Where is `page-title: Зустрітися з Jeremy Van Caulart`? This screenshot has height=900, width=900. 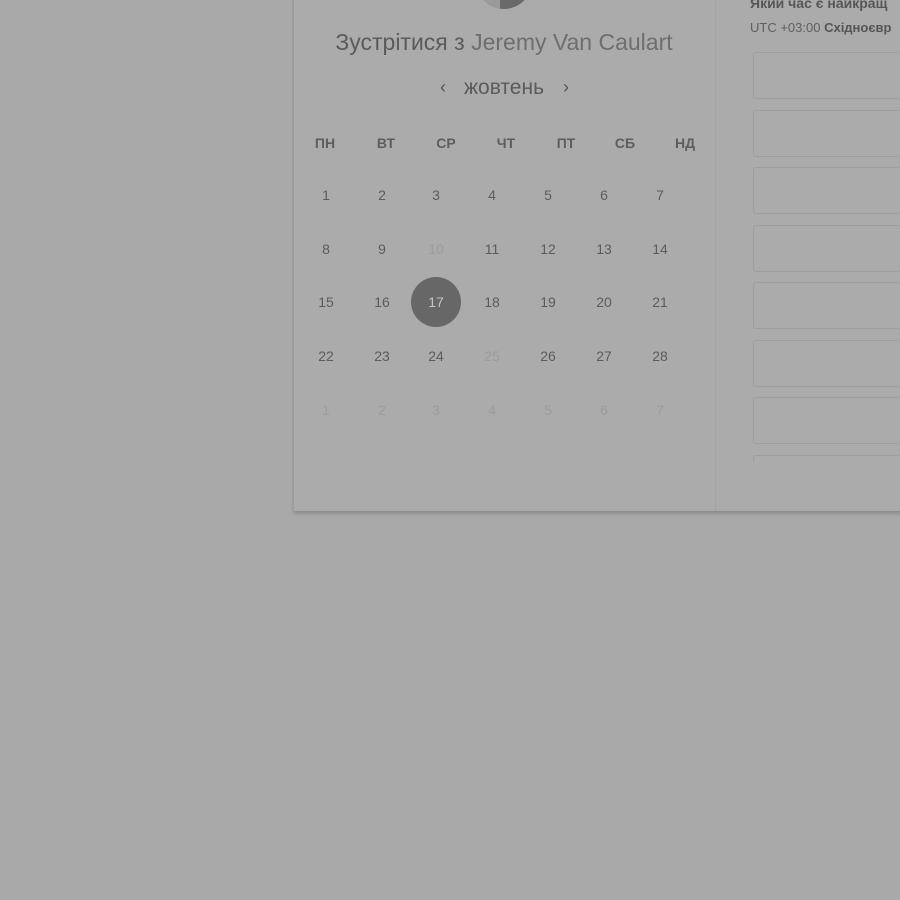
page-title: Зустрітися з Jeremy Van Caulart is located at coordinates (504, 42).